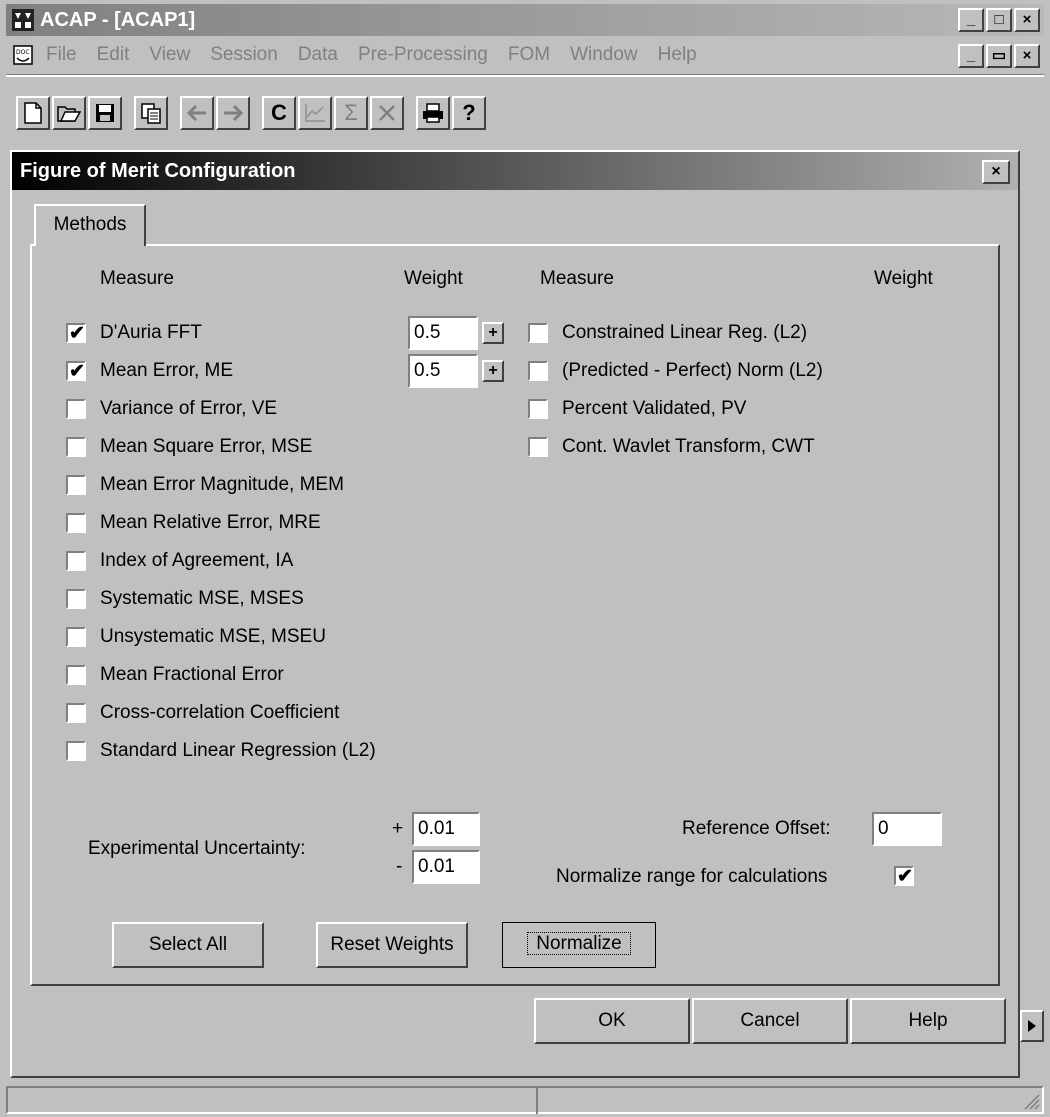  I want to click on measure-label: Mean Error Magnitude, MEM, so click(222, 484).